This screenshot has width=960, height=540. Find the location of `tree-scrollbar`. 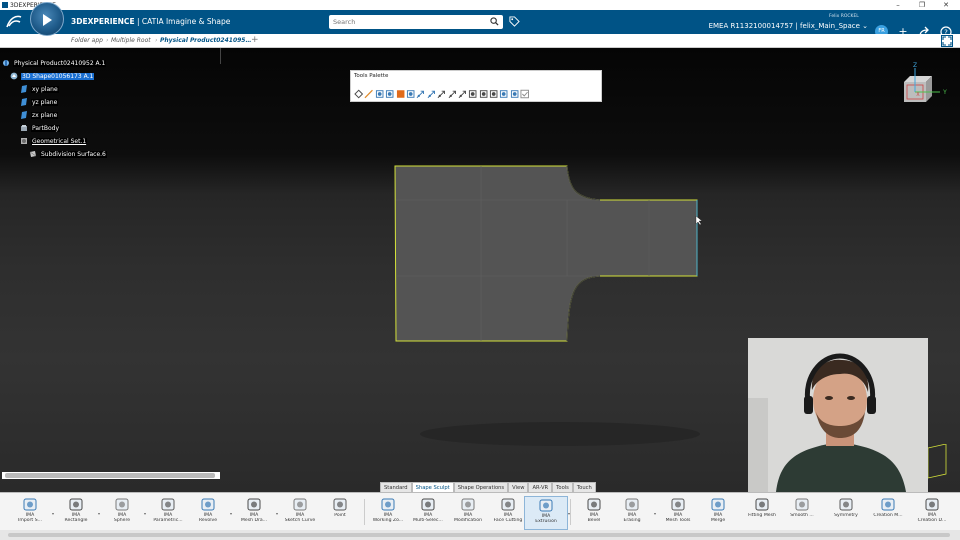

tree-scrollbar is located at coordinates (111, 475).